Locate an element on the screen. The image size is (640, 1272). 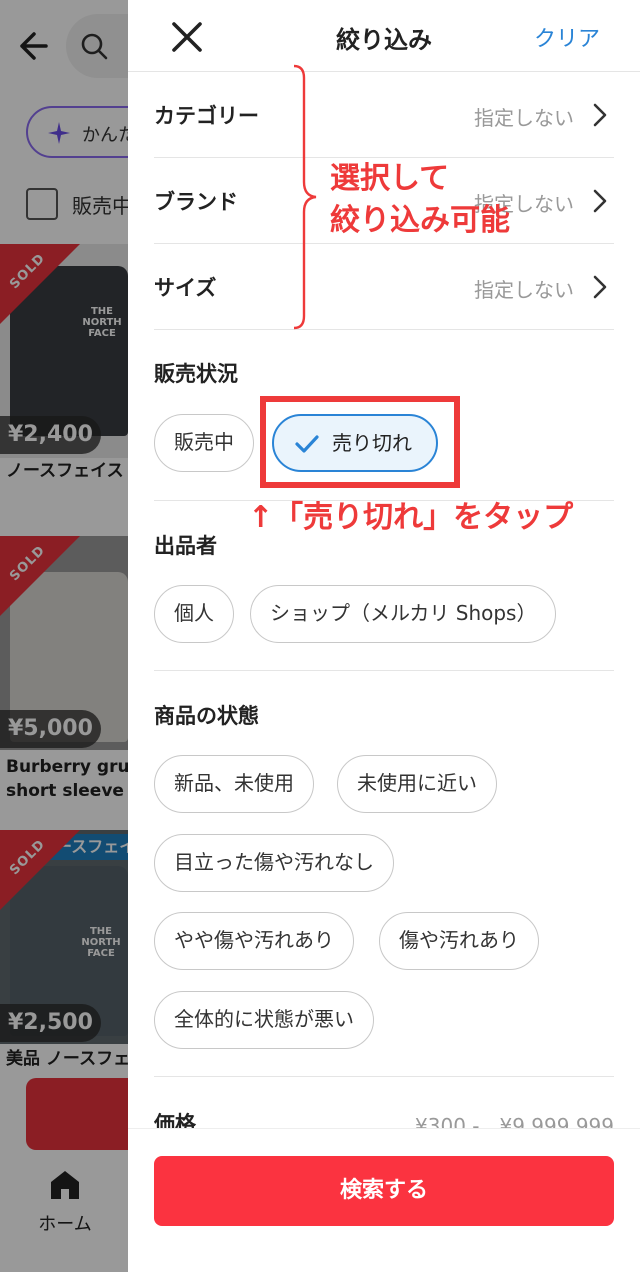
sales-status-title: 販売状況 is located at coordinates (196, 374).